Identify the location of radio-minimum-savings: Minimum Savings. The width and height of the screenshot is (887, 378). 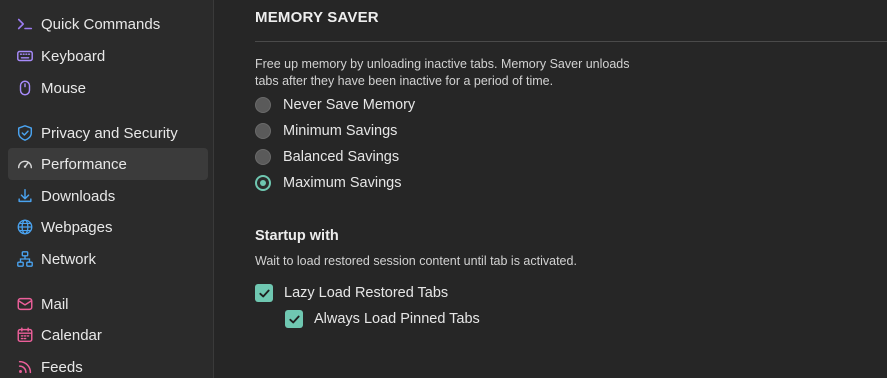
(326, 131).